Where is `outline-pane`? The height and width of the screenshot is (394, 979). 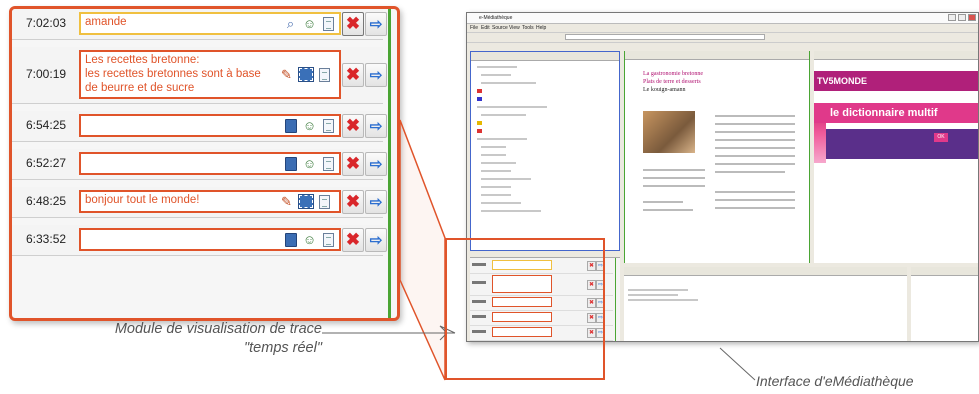
outline-pane is located at coordinates (944, 304).